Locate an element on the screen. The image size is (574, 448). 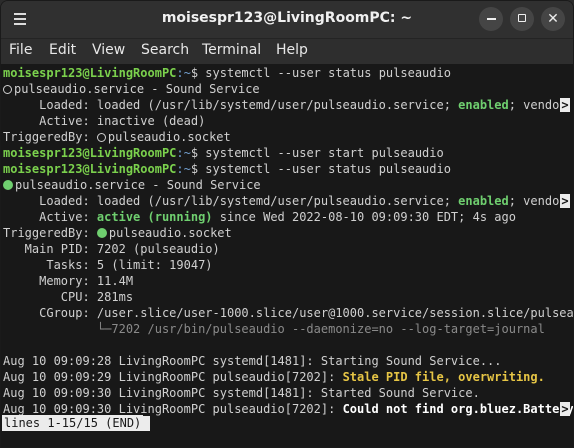
title-bar: moisespr123@LivingRoomPC: ~ ✕ is located at coordinates (287, 20).